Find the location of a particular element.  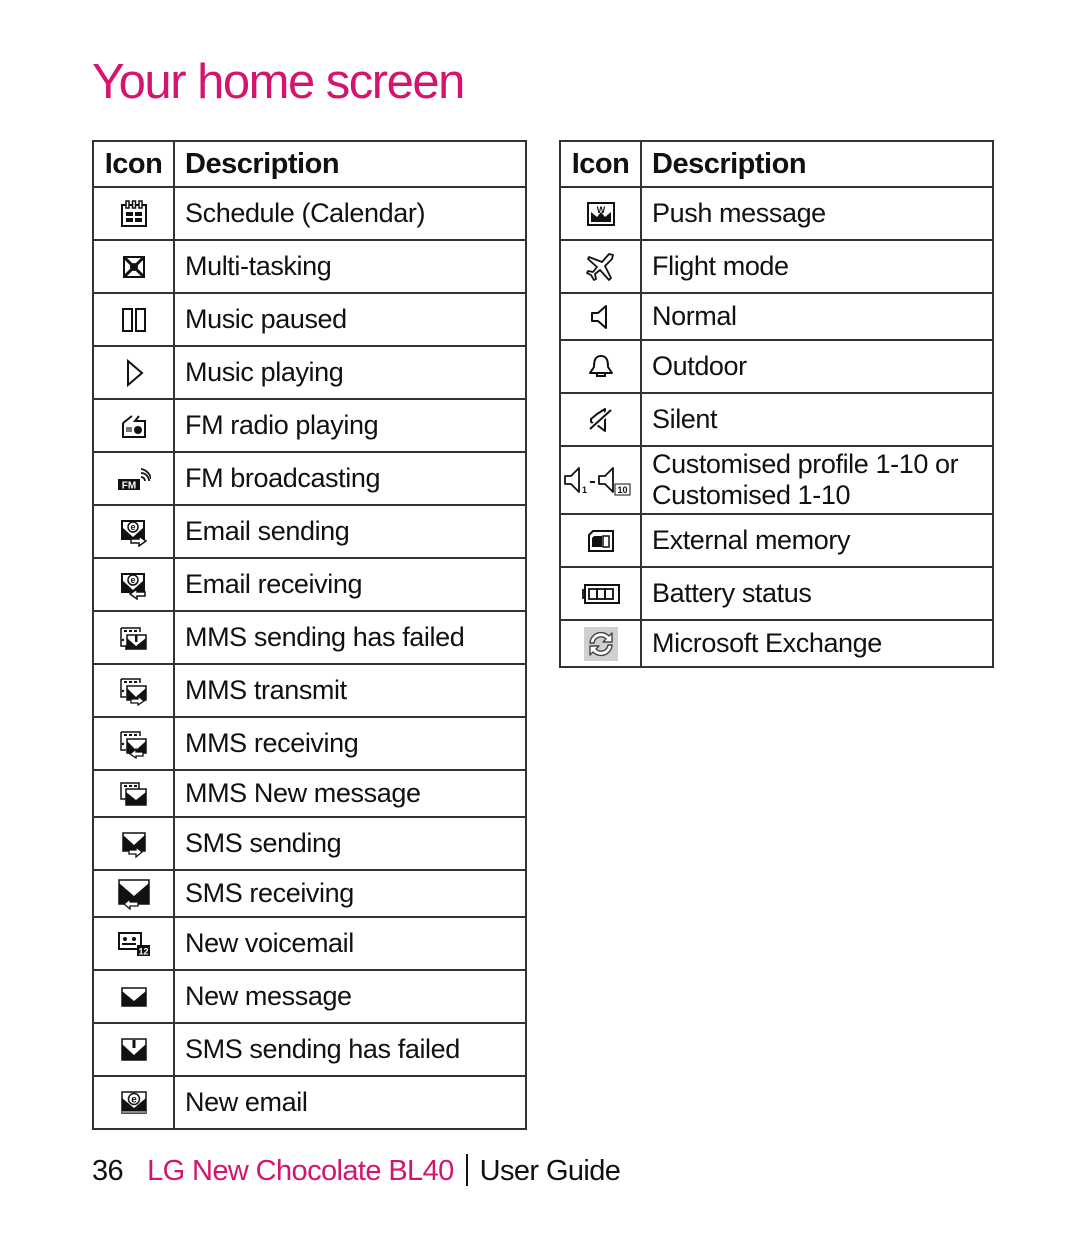

table-row: Silent is located at coordinates (776, 419).